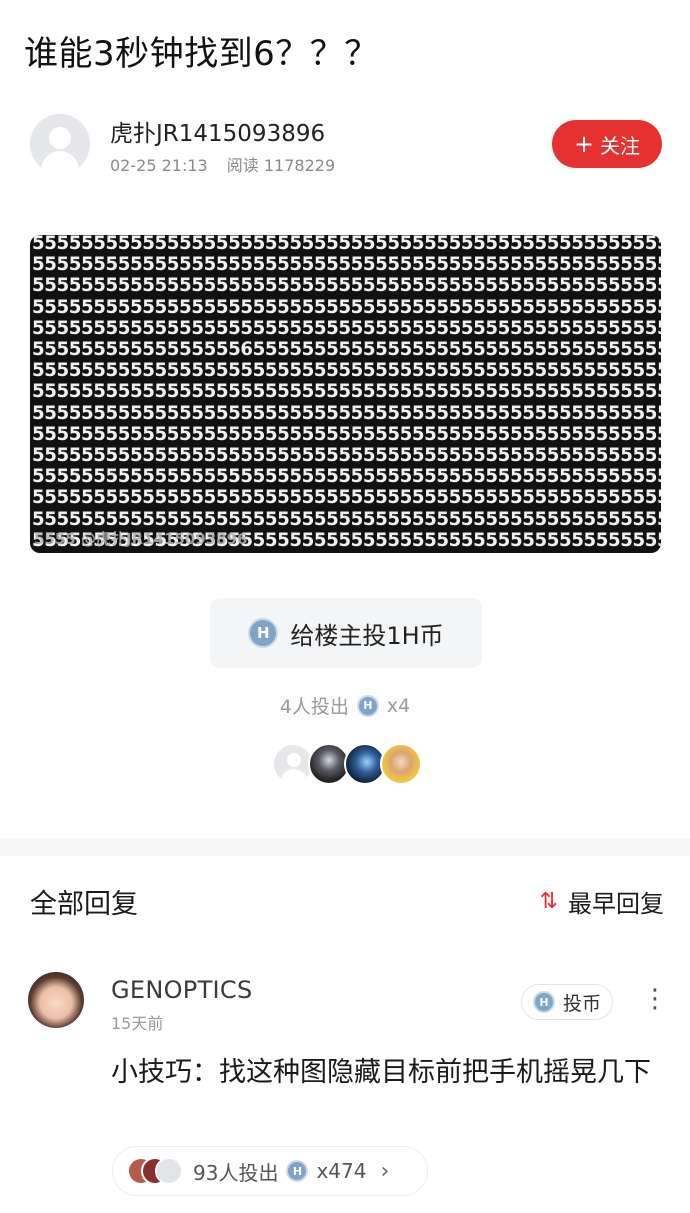  What do you see at coordinates (548, 901) in the screenshot?
I see `sort-icon: ⇅` at bounding box center [548, 901].